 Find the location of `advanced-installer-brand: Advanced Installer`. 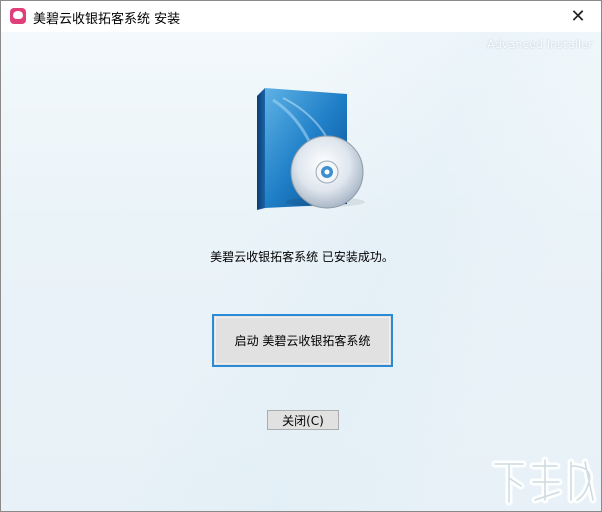

advanced-installer-brand: Advanced Installer is located at coordinates (540, 44).